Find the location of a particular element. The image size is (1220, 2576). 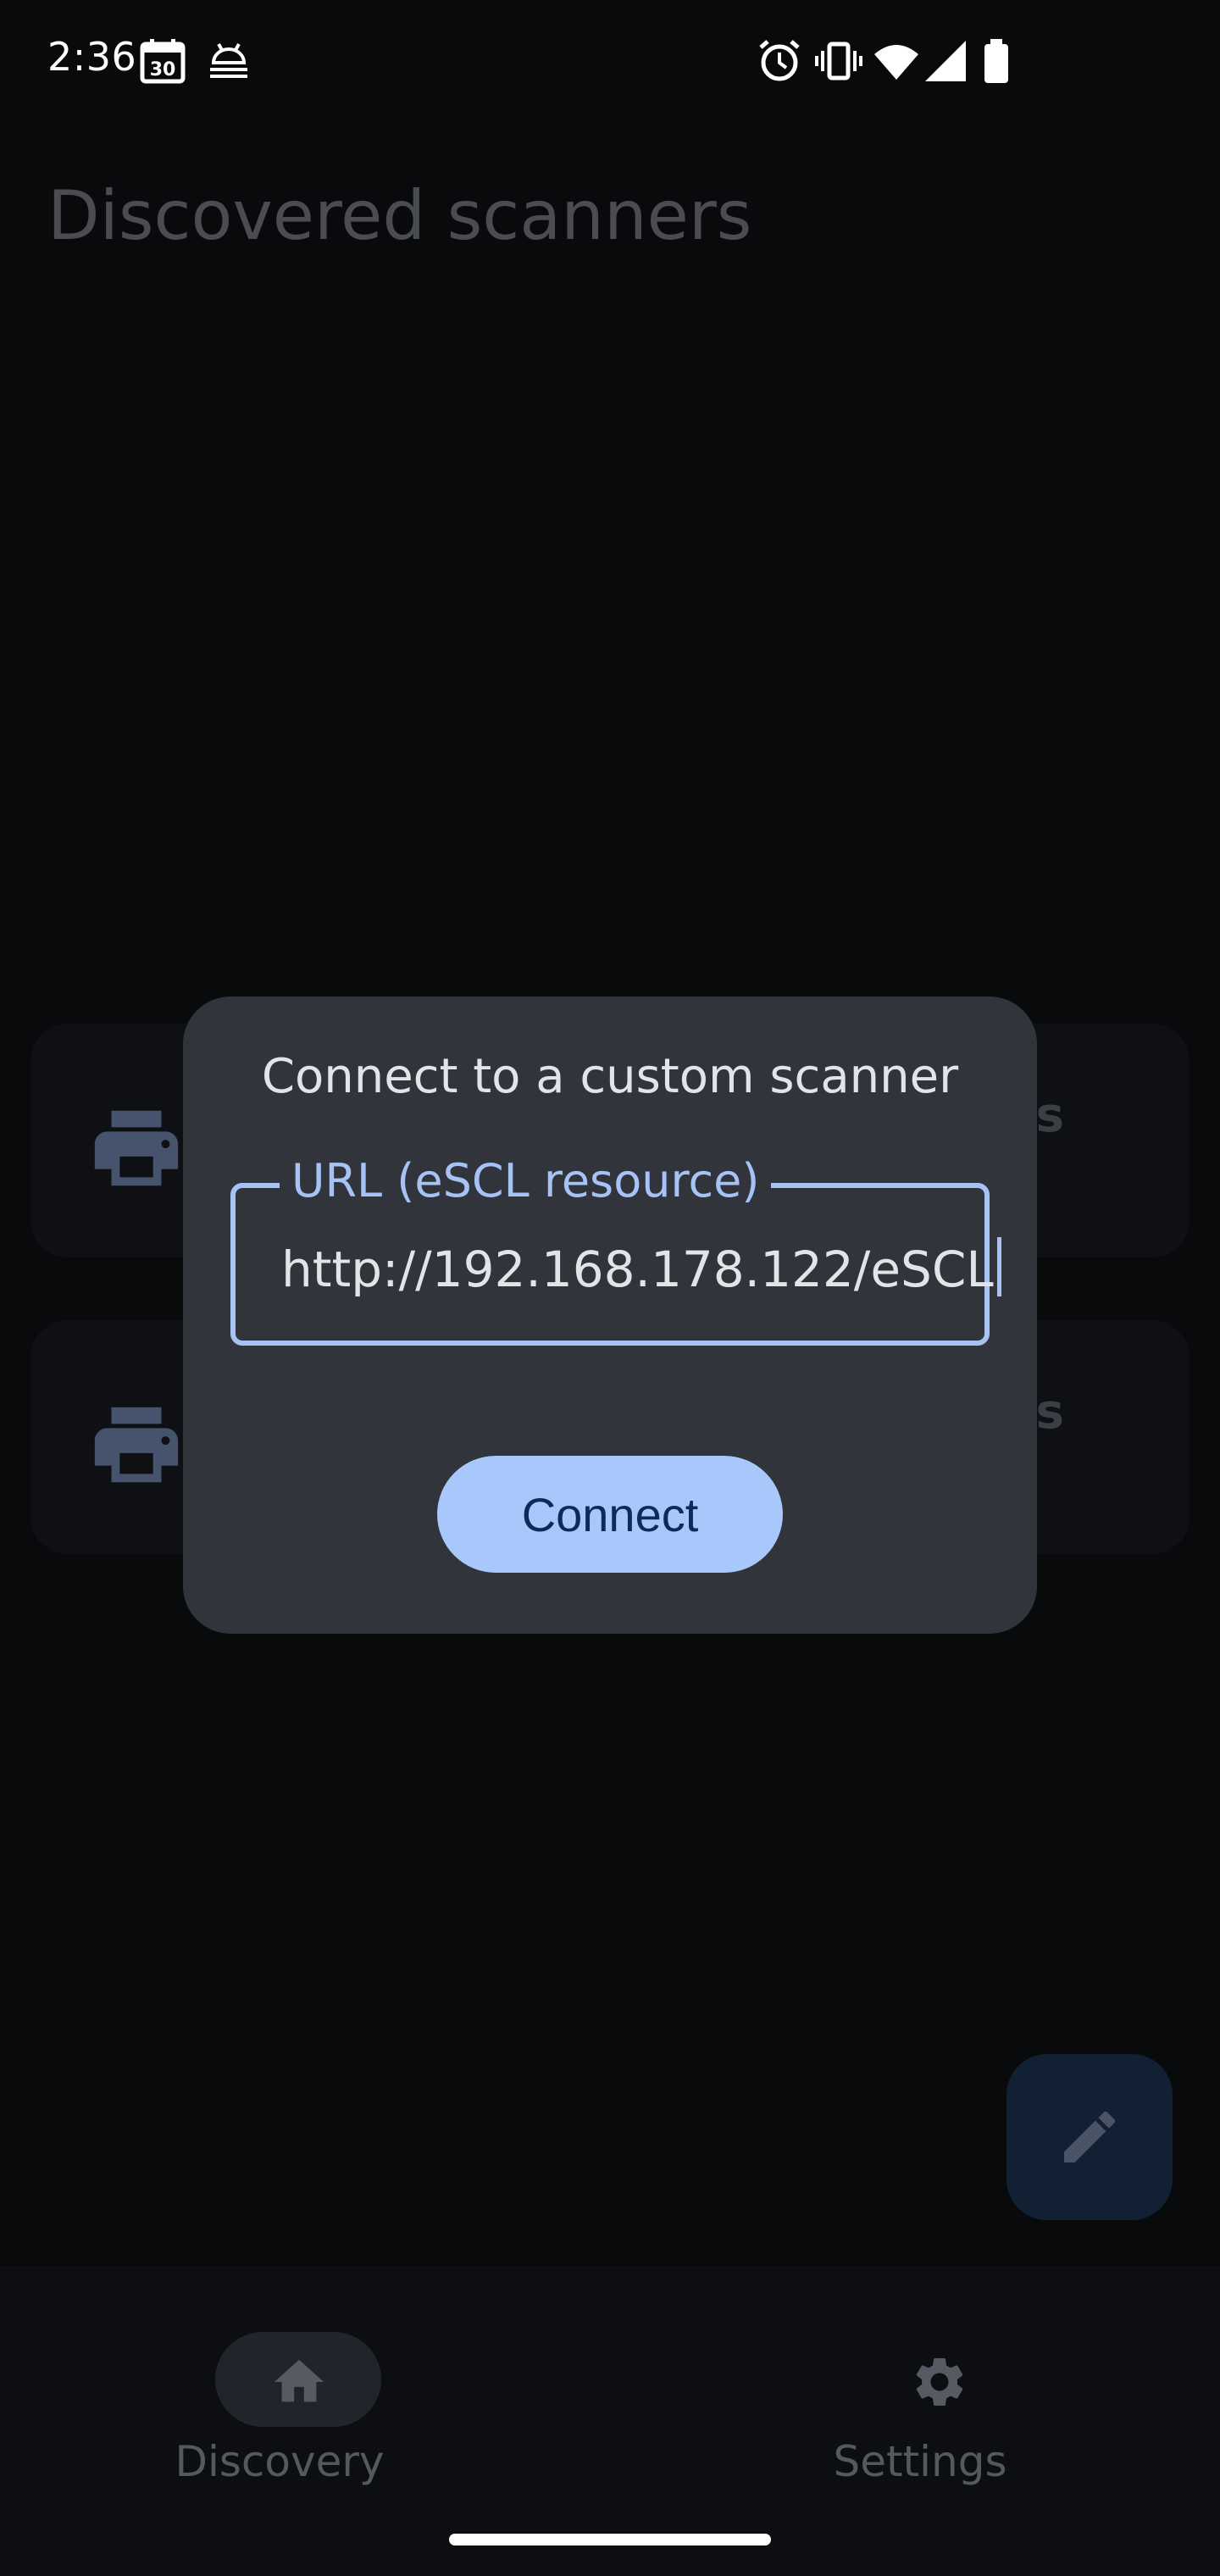

nav-label-settings: Settings is located at coordinates (920, 2461).